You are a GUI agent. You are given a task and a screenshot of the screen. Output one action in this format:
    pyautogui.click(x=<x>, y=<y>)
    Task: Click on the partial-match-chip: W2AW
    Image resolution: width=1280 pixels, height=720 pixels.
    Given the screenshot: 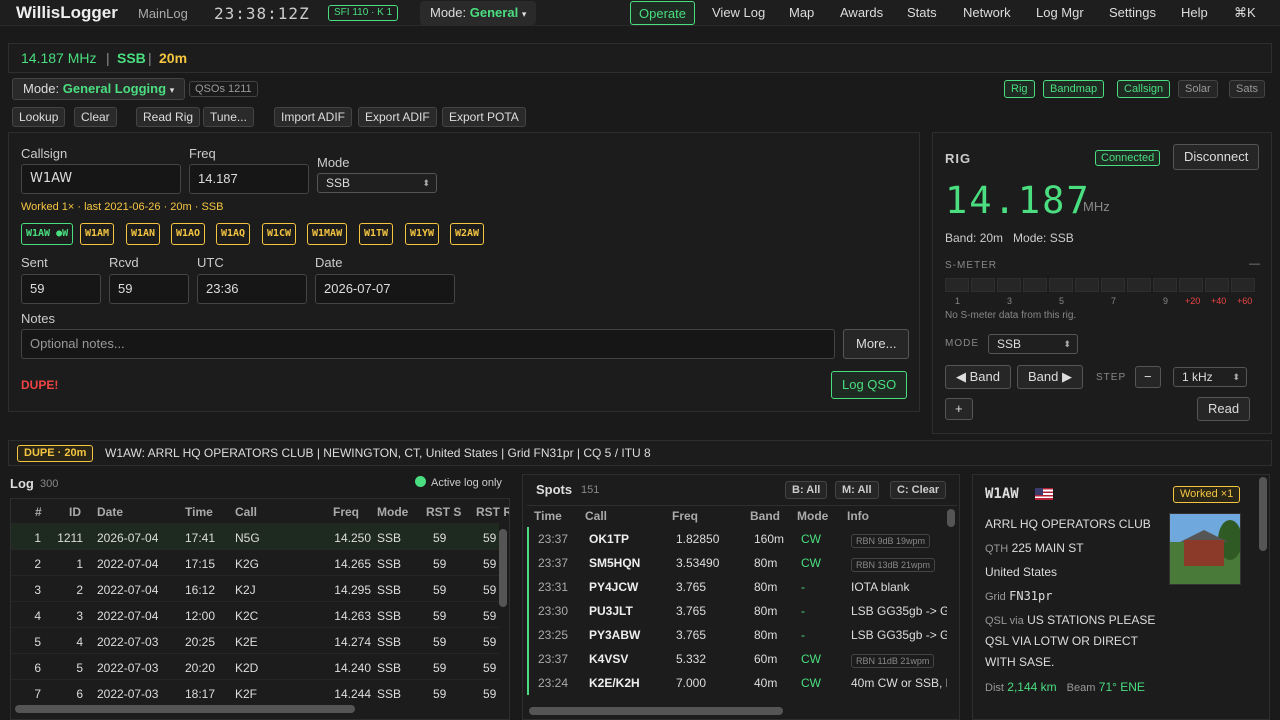 What is the action you would take?
    pyautogui.click(x=467, y=234)
    